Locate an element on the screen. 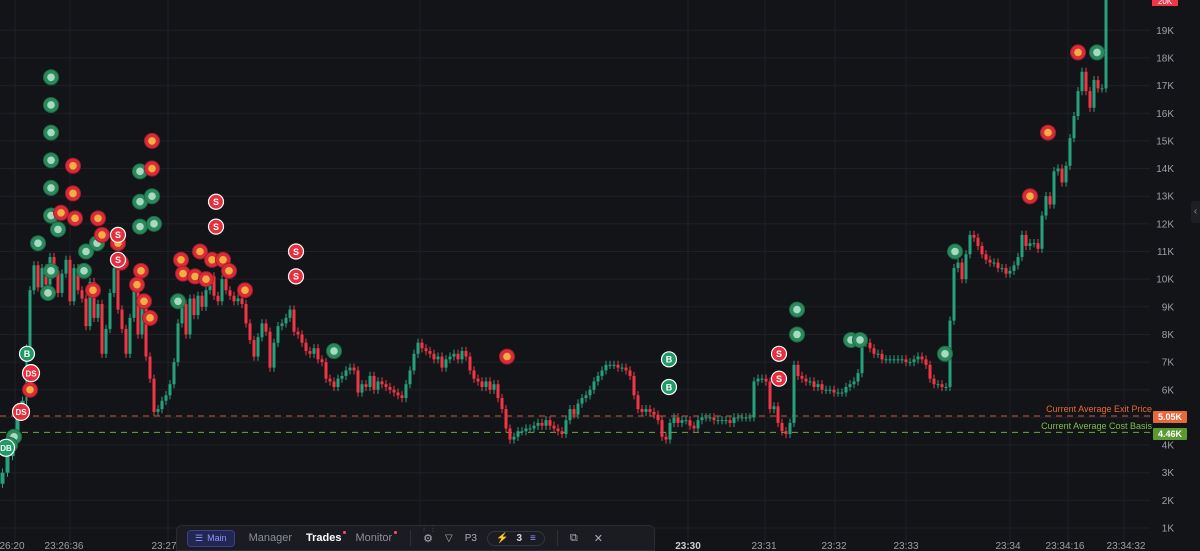 Image resolution: width=1200 pixels, height=551 pixels. tab-trades: Trades is located at coordinates (326, 537).